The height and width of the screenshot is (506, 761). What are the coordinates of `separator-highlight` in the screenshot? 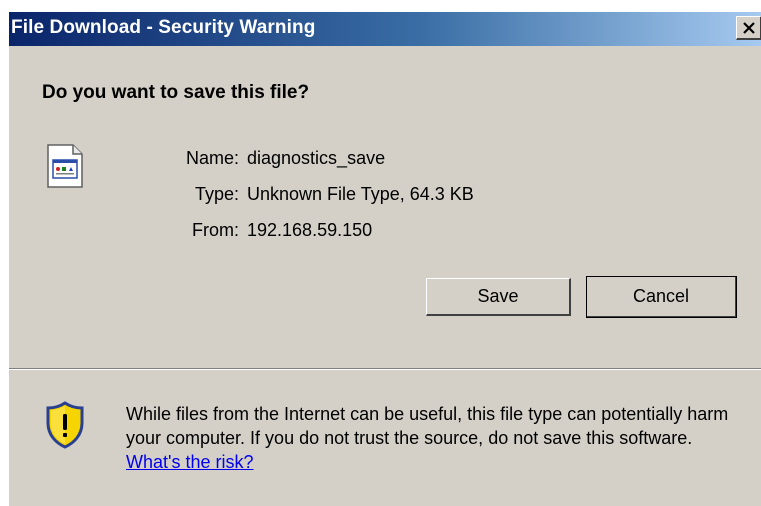 It's located at (385, 369).